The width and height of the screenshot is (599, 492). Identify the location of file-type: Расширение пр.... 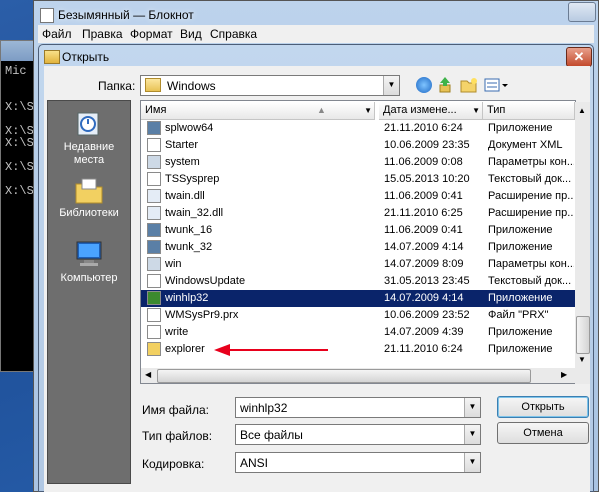
(531, 213).